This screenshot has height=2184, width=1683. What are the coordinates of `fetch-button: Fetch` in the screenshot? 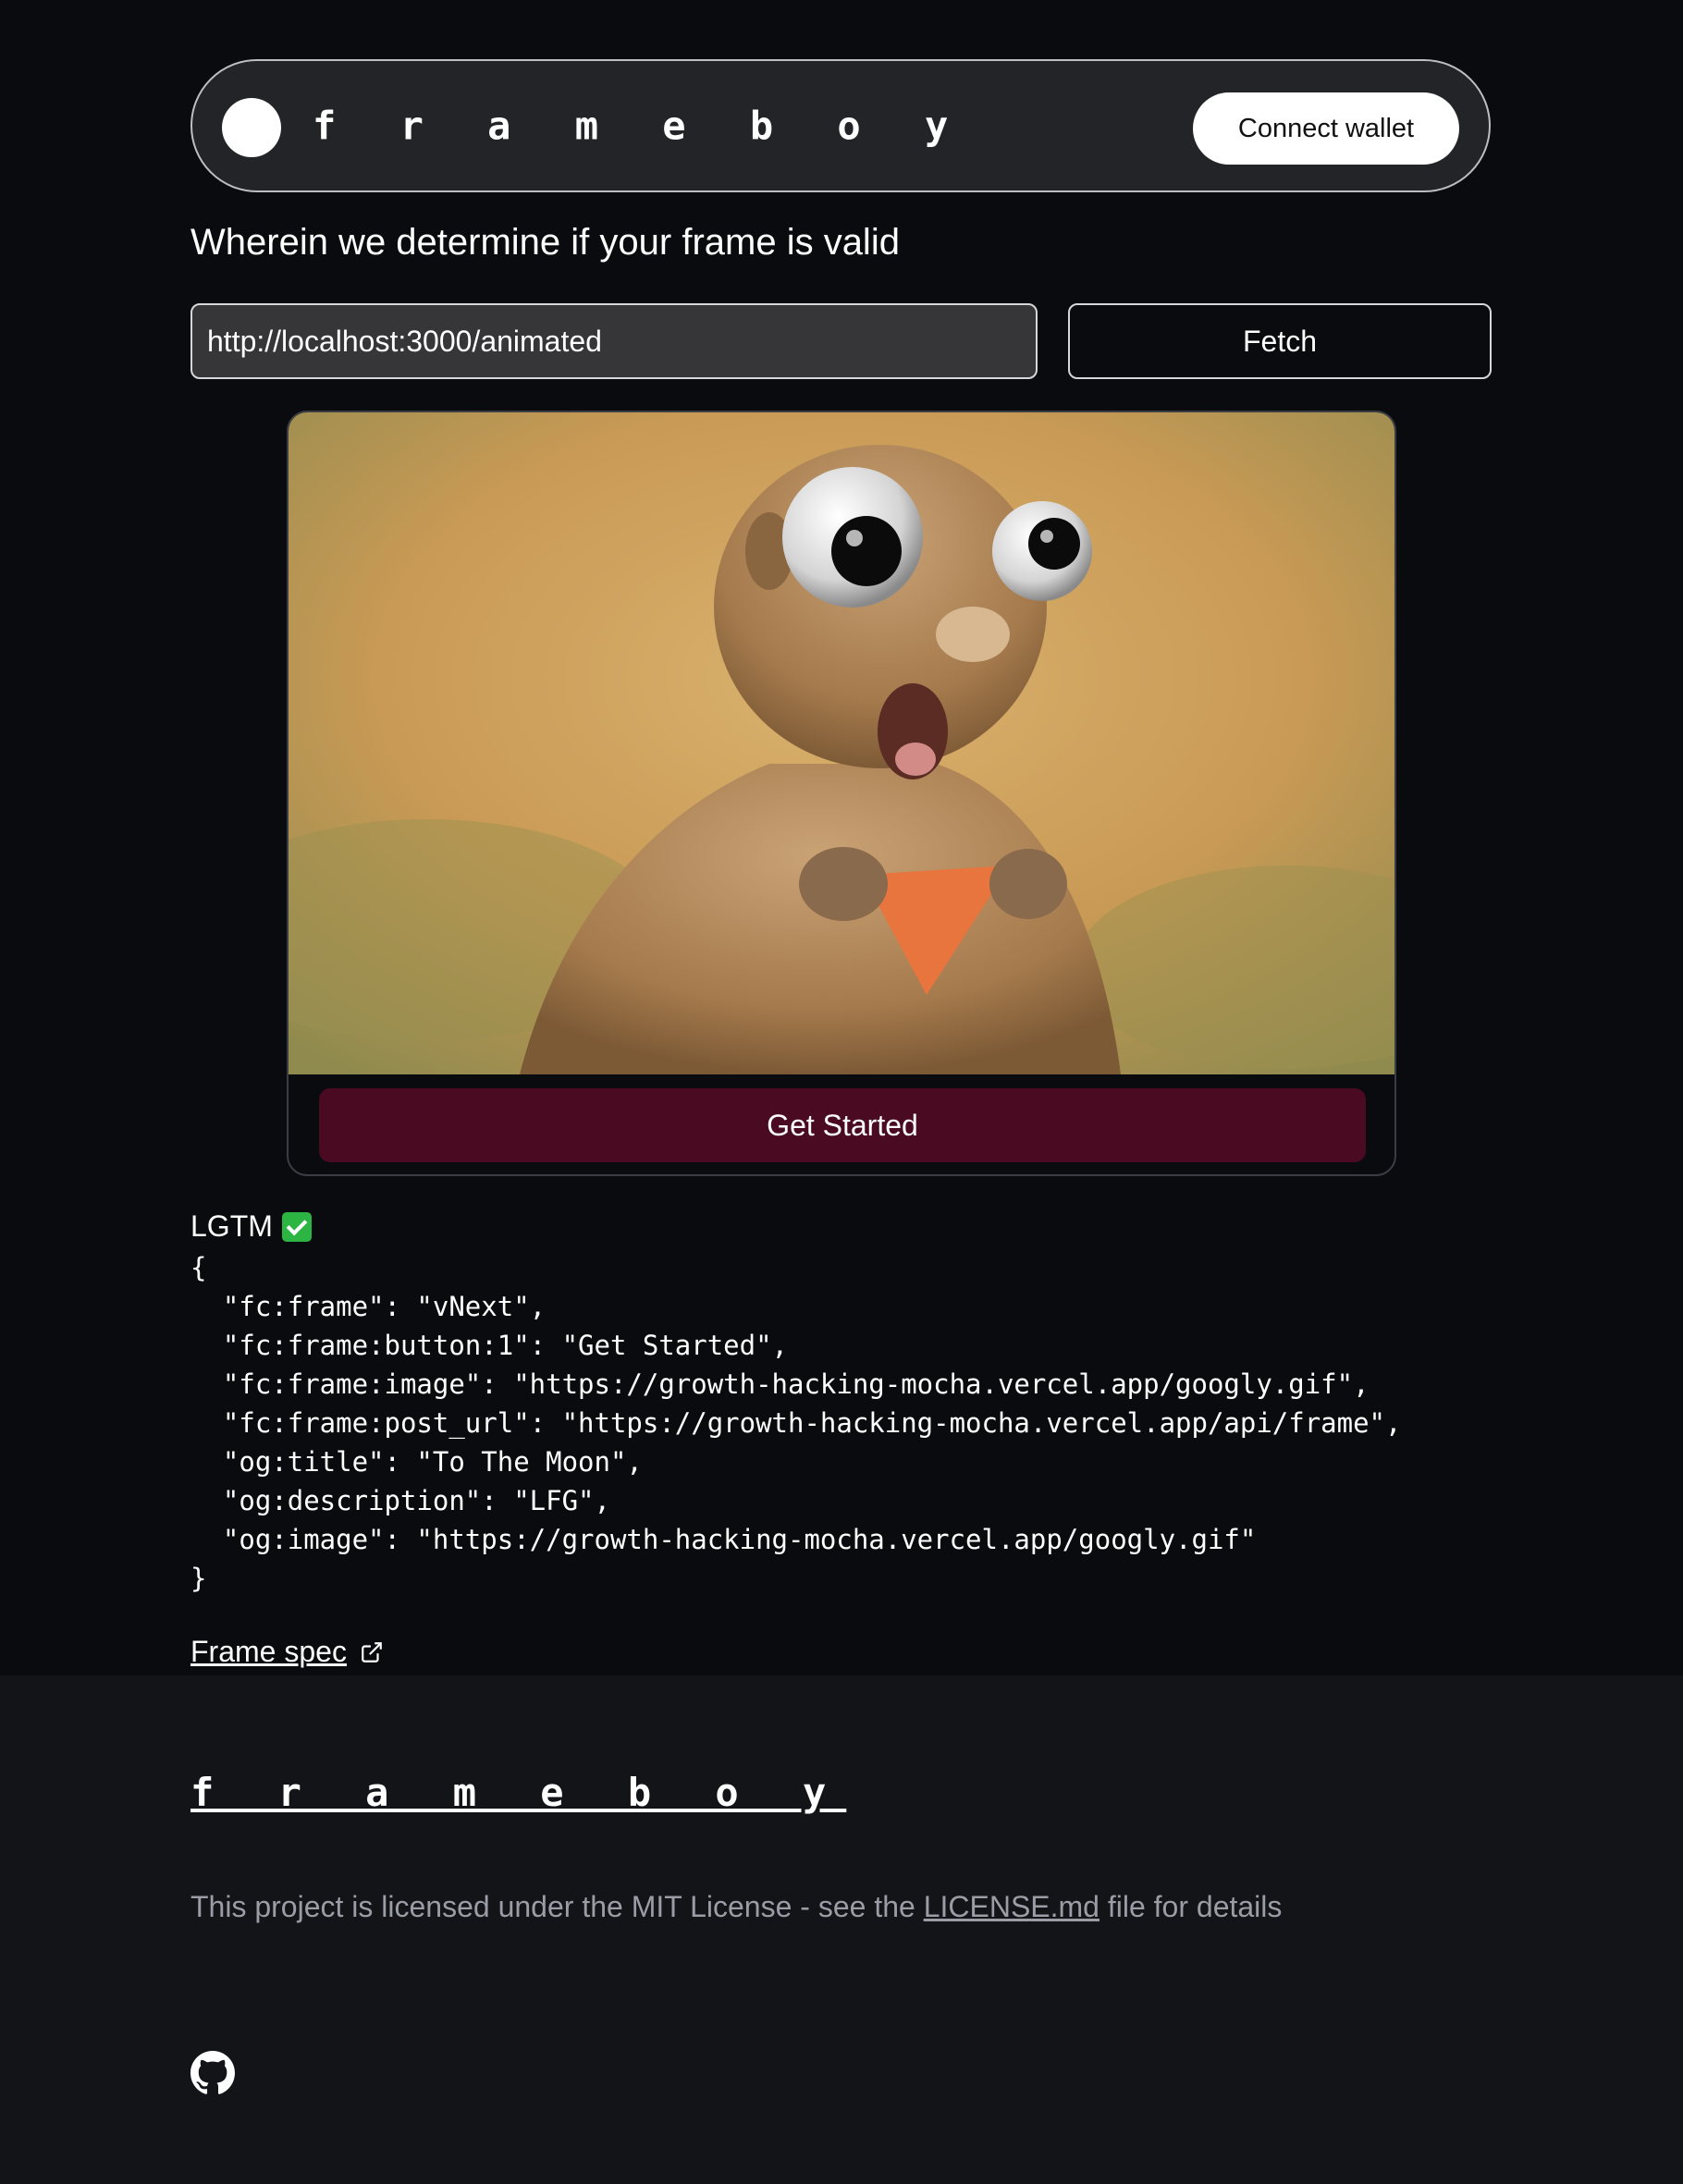 It's located at (1280, 341).